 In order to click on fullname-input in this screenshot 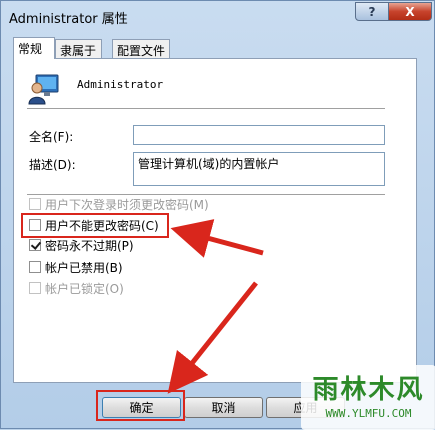, I will do `click(259, 135)`.